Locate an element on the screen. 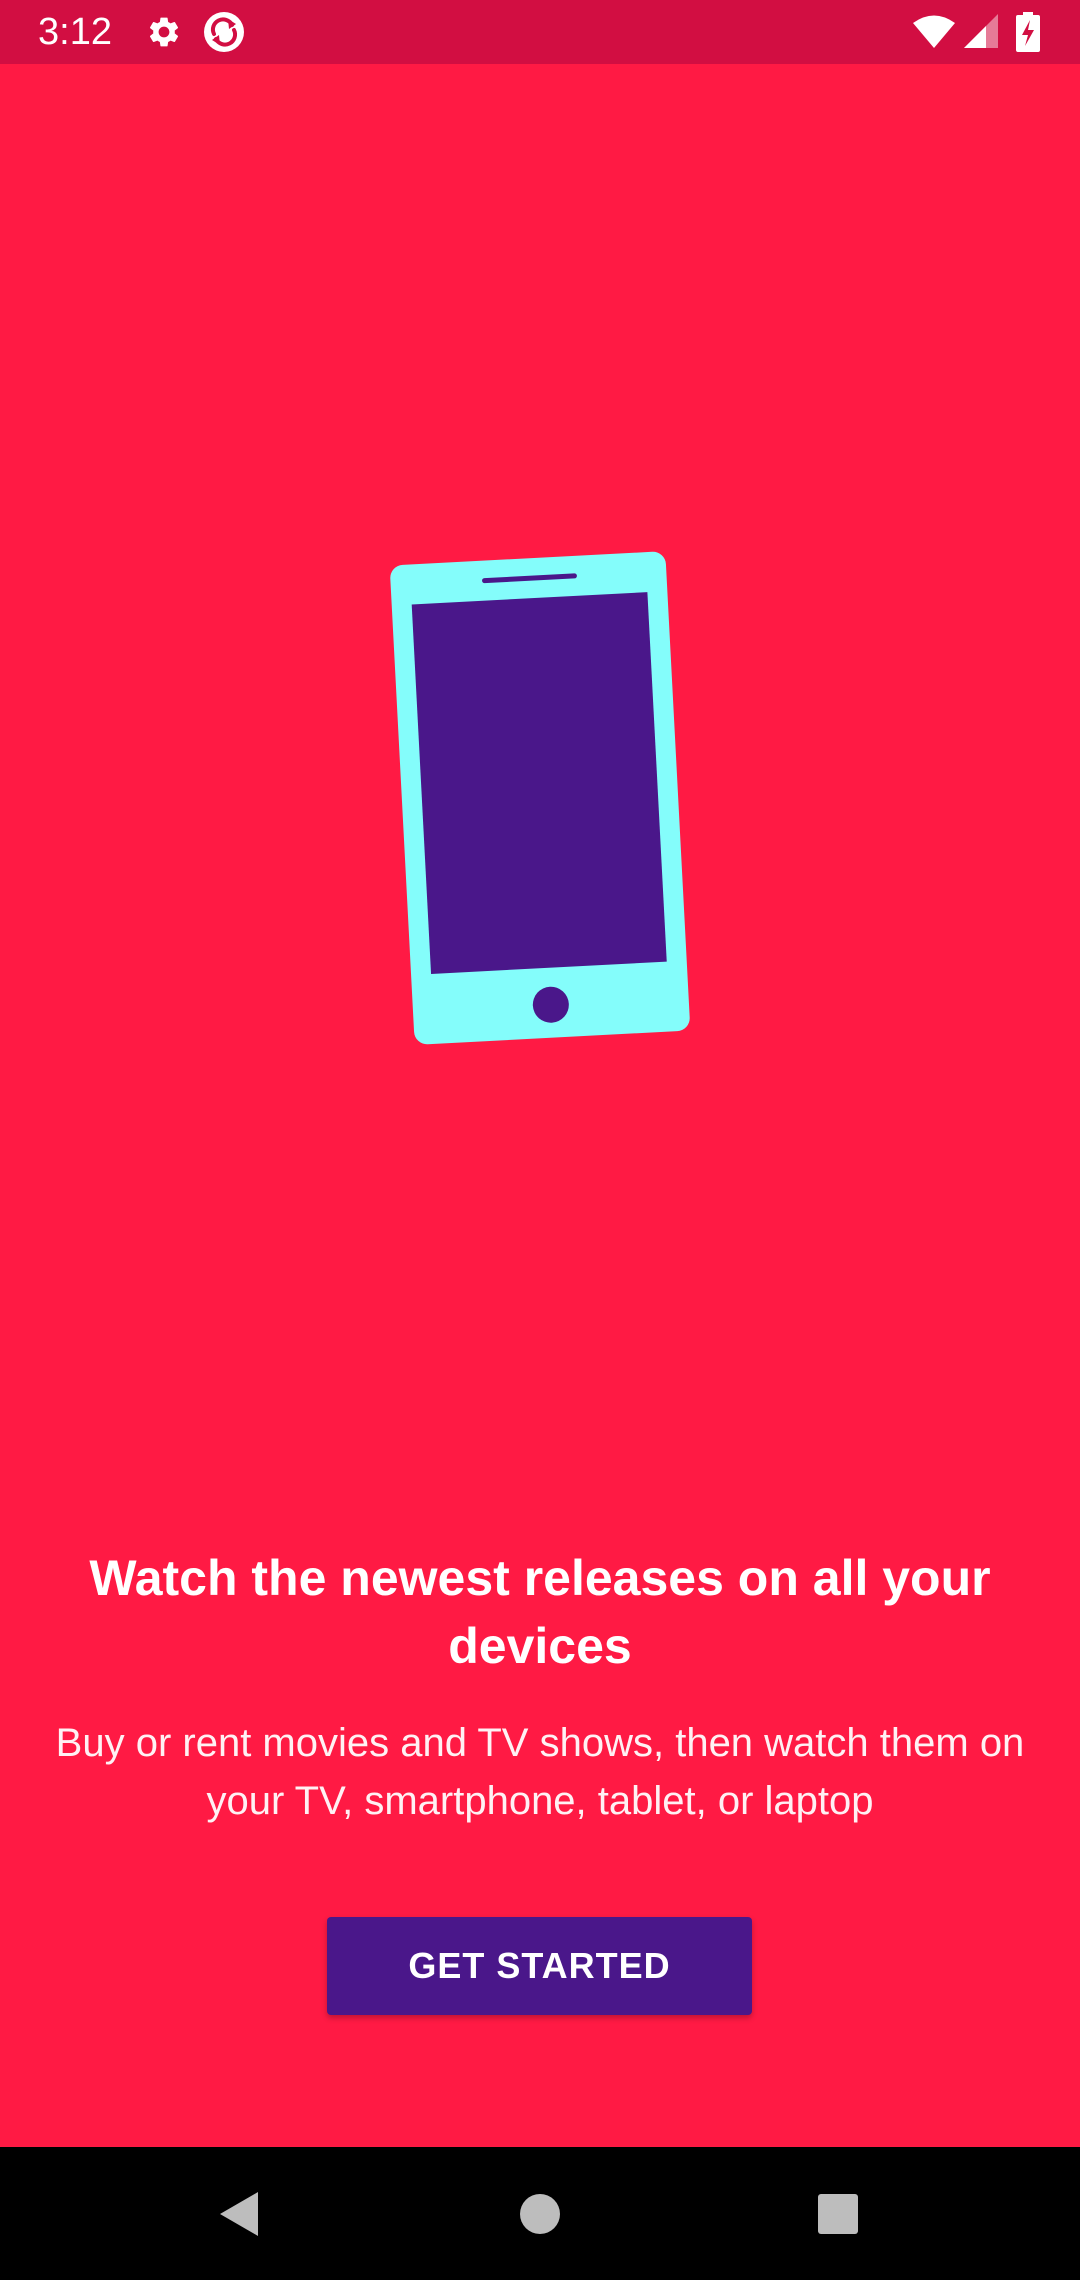 This screenshot has width=1080, height=2280. status-bar: 3:12 is located at coordinates (540, 32).